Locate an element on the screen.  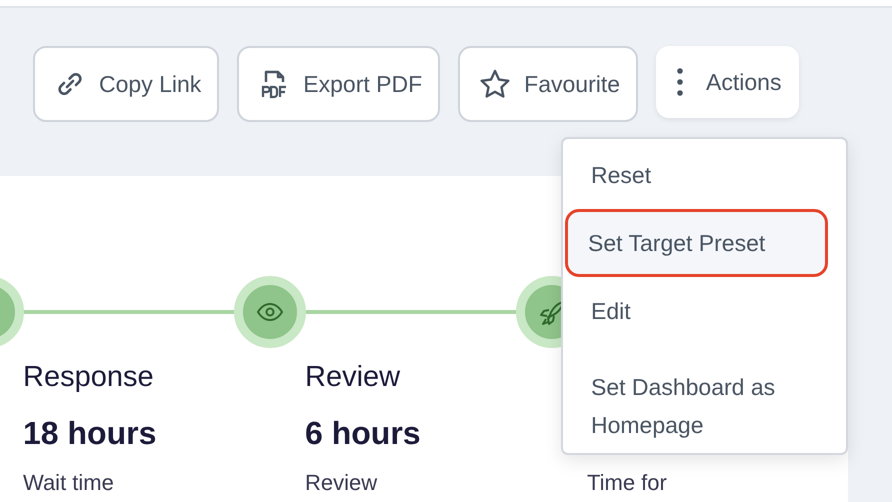
toolbar-button: Favourite is located at coordinates (548, 84).